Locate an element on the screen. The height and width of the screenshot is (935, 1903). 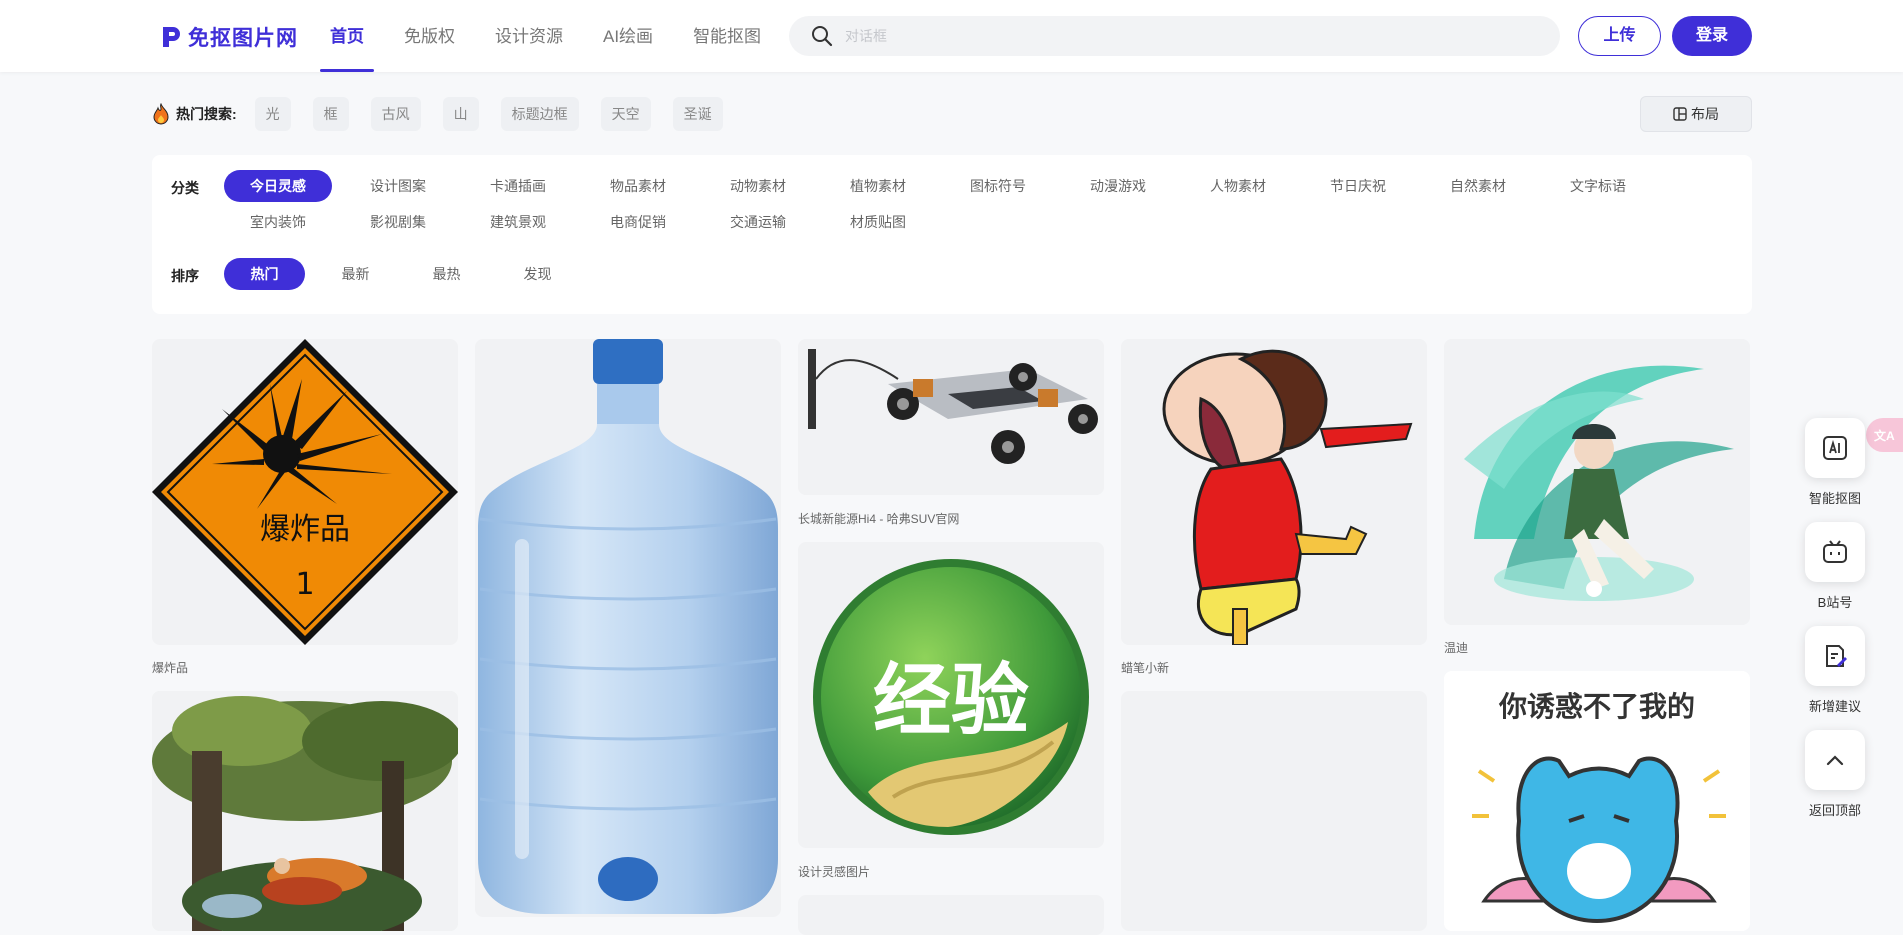
card-caption: 长城新能源Hi4 - 哈弗SUV官网 is located at coordinates (878, 518).